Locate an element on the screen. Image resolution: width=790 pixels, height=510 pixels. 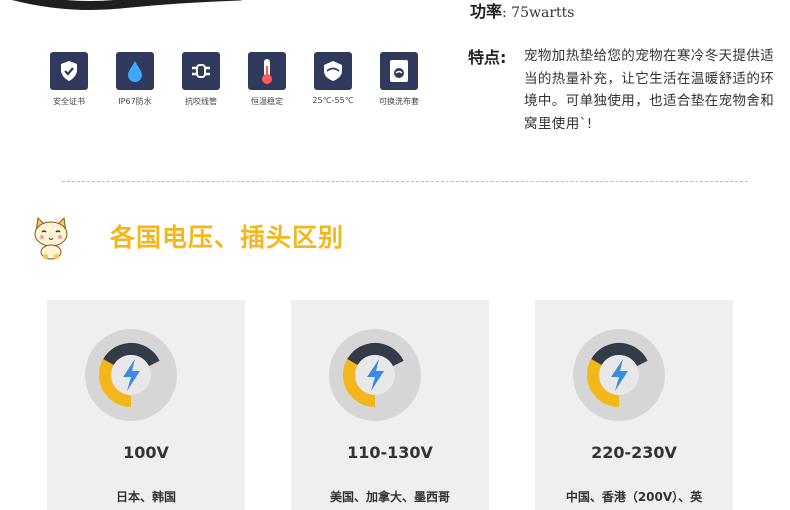
thermometer-icon is located at coordinates (267, 71).